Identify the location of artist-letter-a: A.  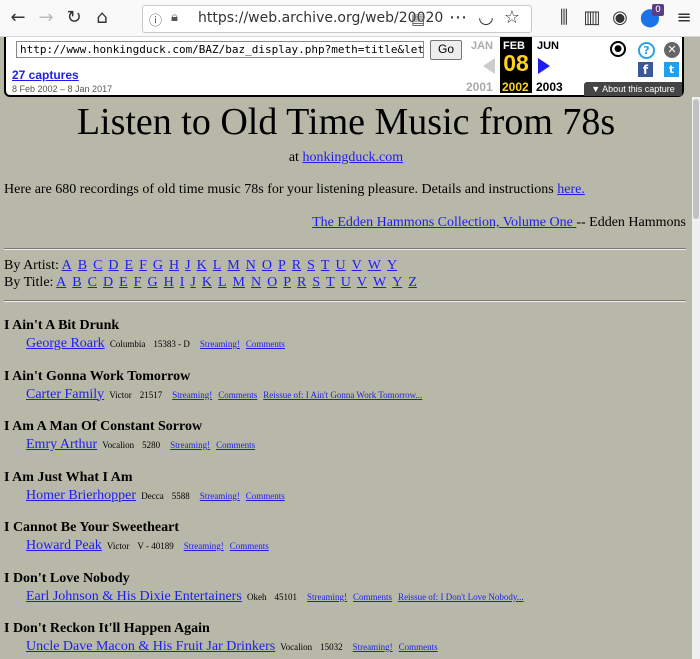
(67, 265).